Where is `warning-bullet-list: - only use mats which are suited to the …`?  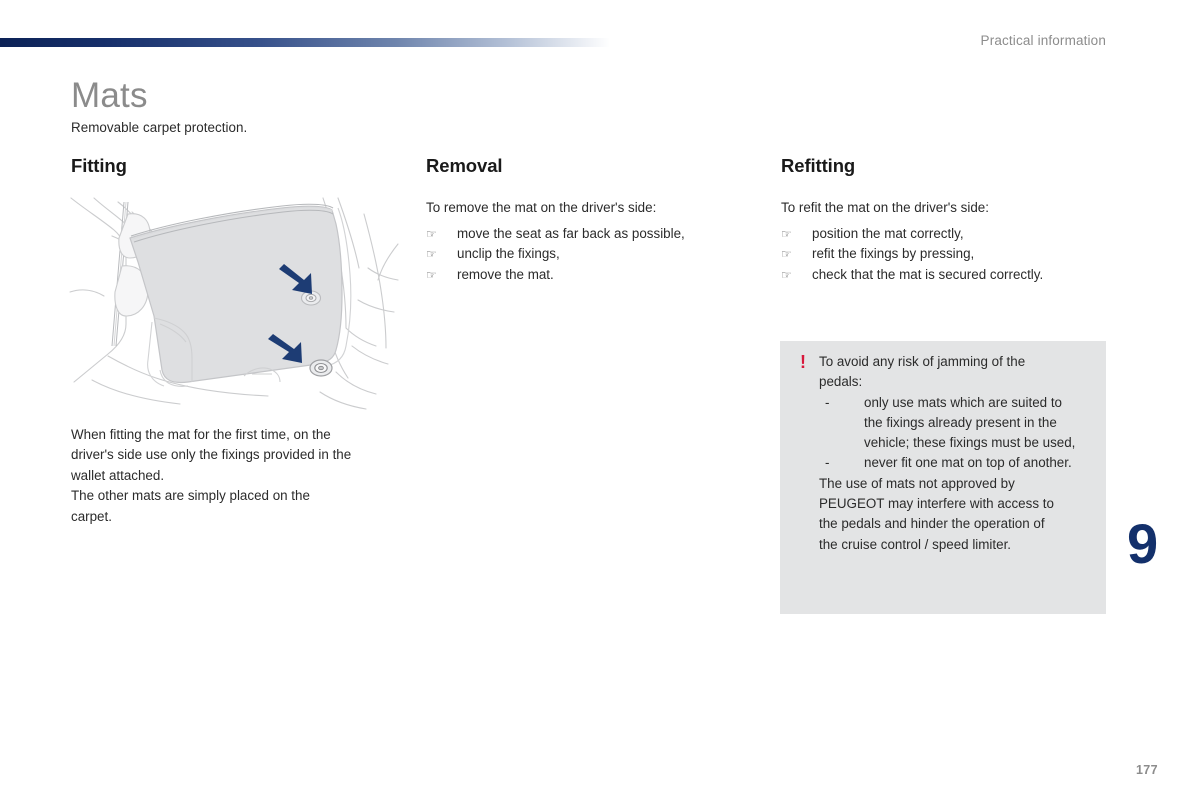
warning-bullet-list: - only use mats which are suited to the … is located at coordinates (957, 433).